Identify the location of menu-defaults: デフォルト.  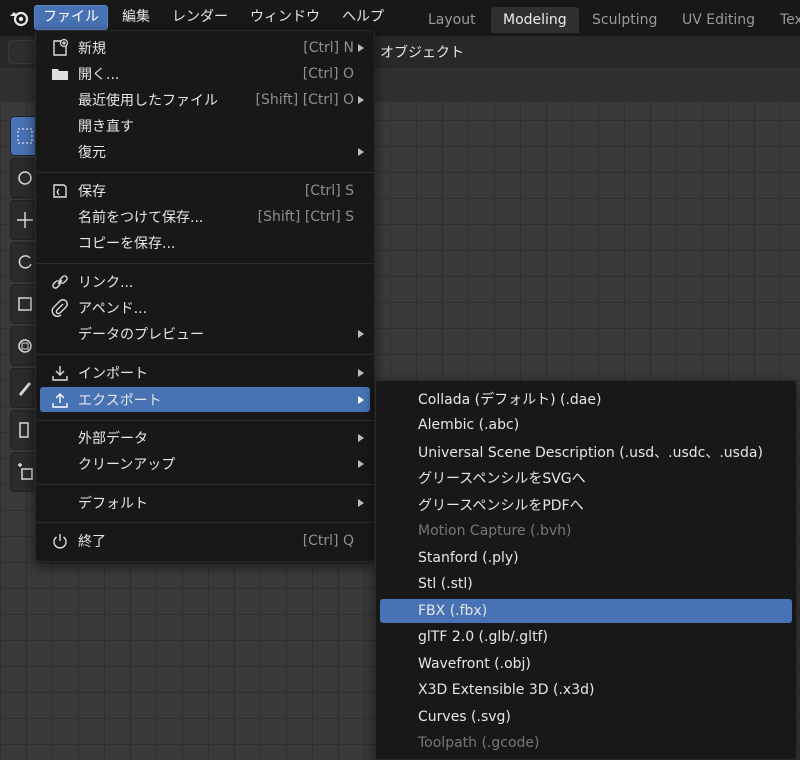
(205, 502).